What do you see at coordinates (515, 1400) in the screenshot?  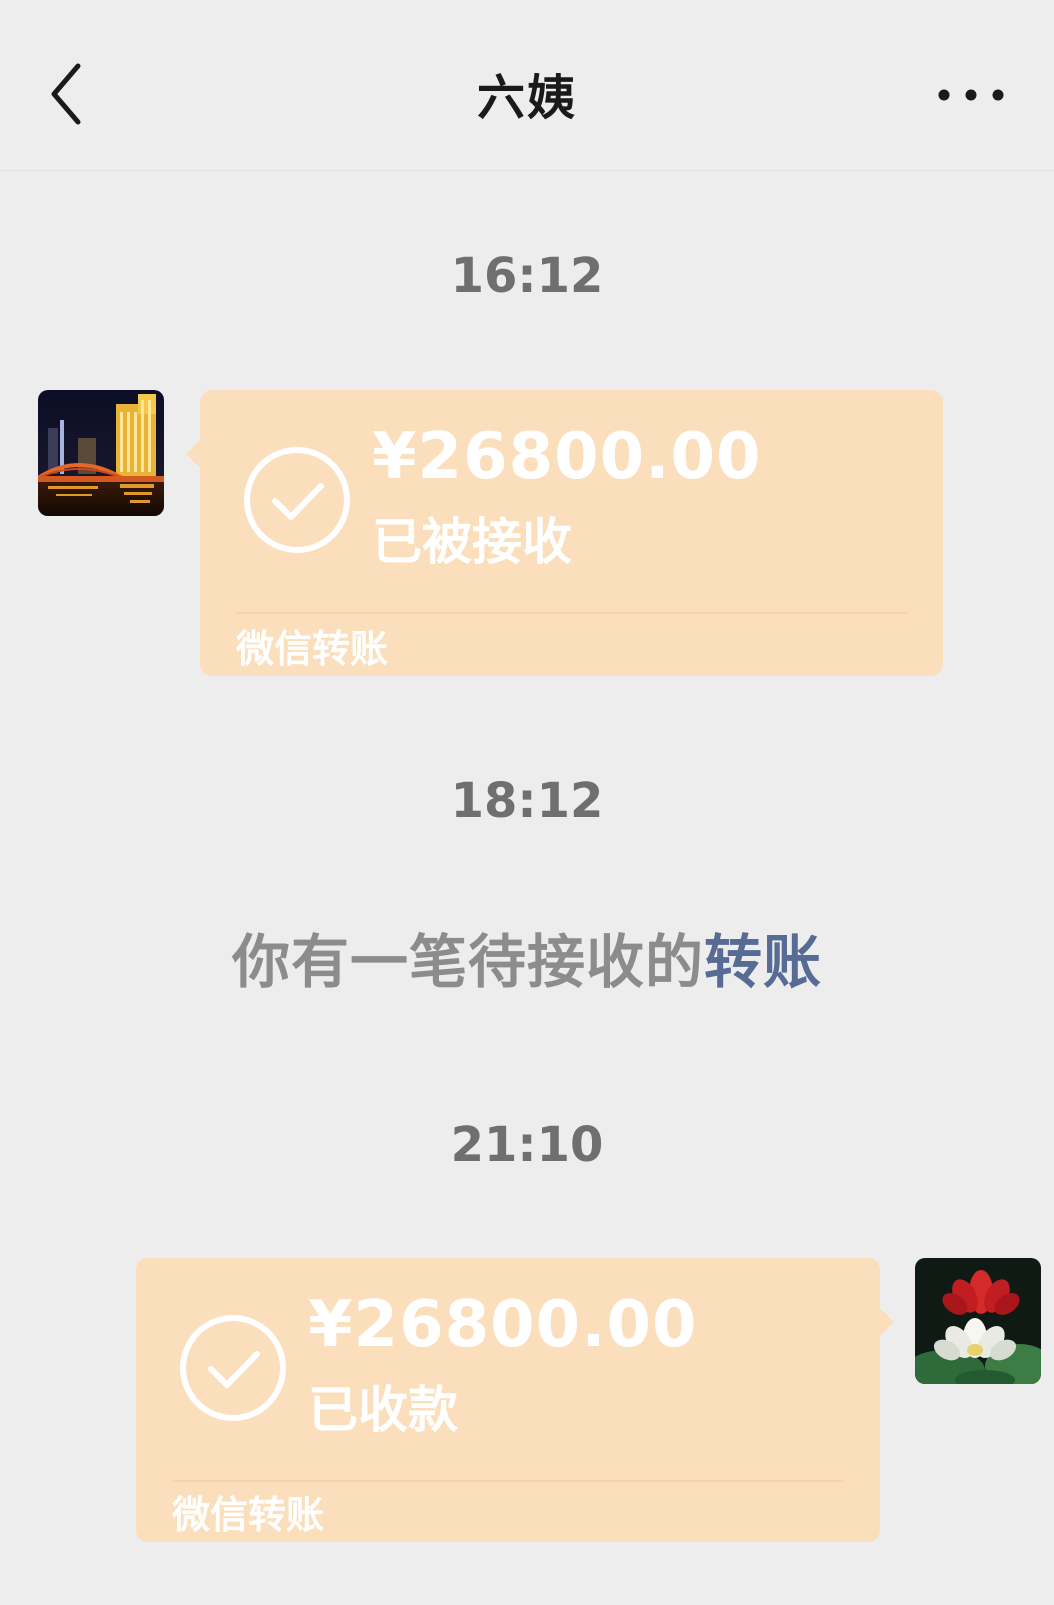 I see `transfer-bubble-sent: ¥26800.00 已收款 微信转账` at bounding box center [515, 1400].